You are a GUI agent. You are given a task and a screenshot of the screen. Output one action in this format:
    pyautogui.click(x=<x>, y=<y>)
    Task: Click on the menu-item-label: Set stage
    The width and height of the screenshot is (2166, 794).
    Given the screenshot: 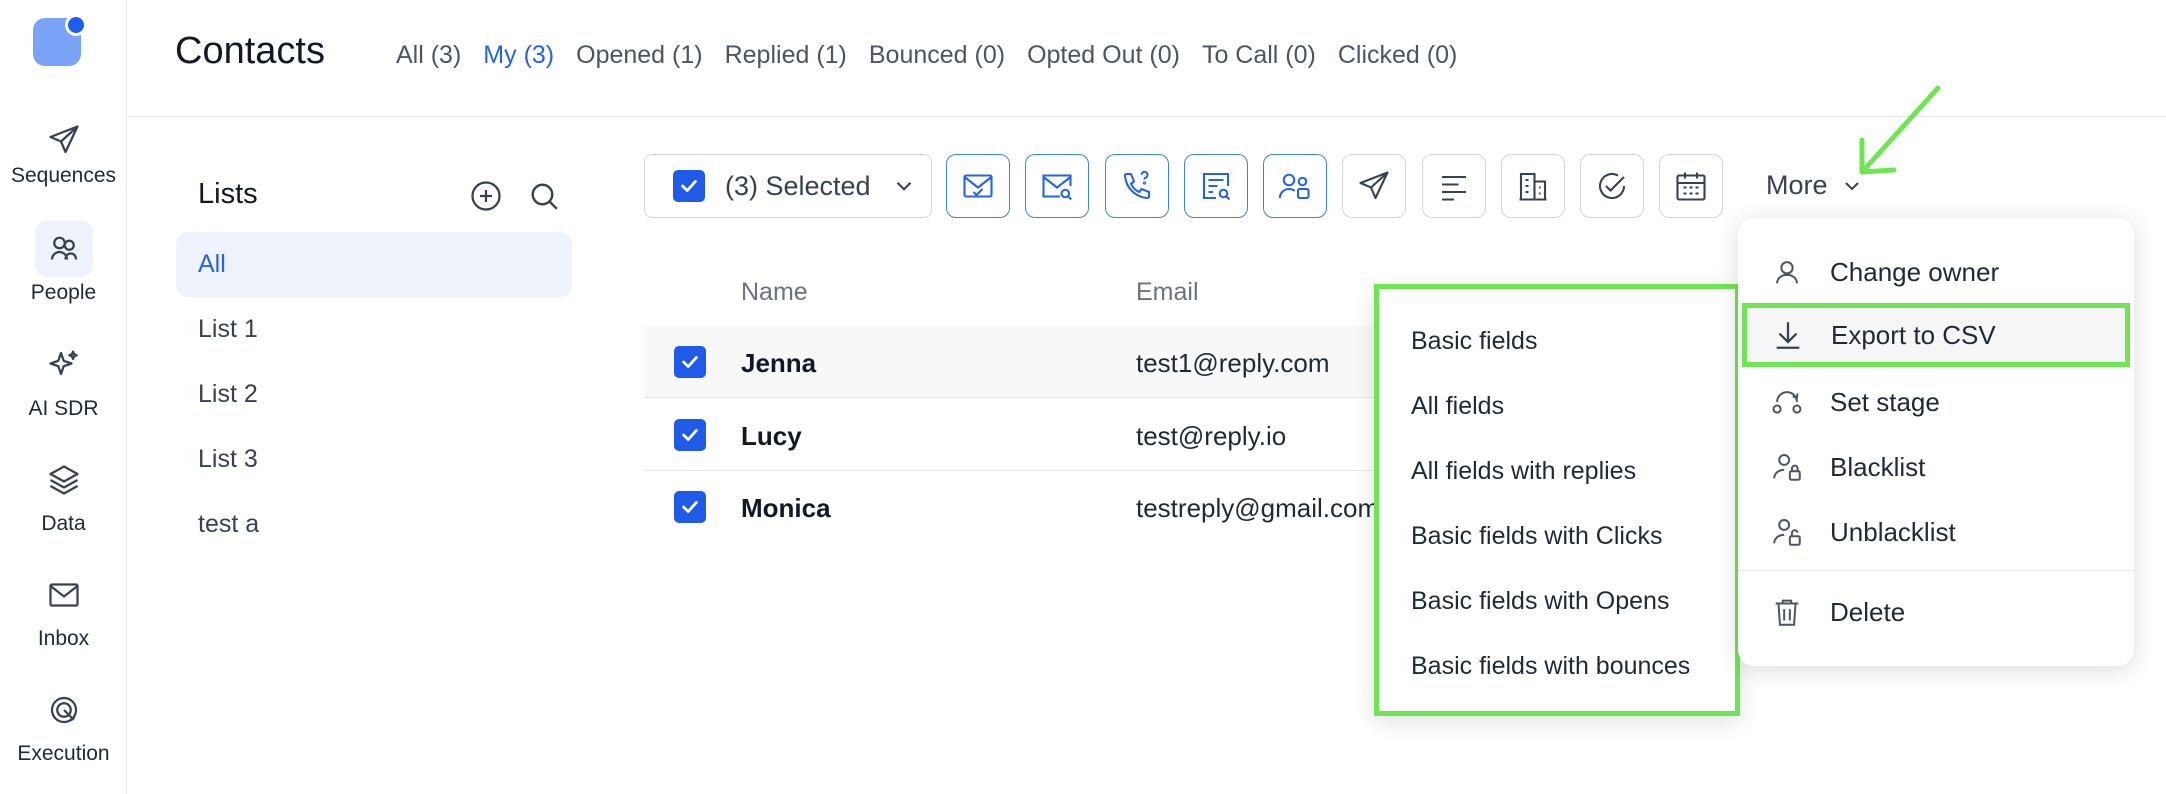 What is the action you would take?
    pyautogui.click(x=1885, y=401)
    